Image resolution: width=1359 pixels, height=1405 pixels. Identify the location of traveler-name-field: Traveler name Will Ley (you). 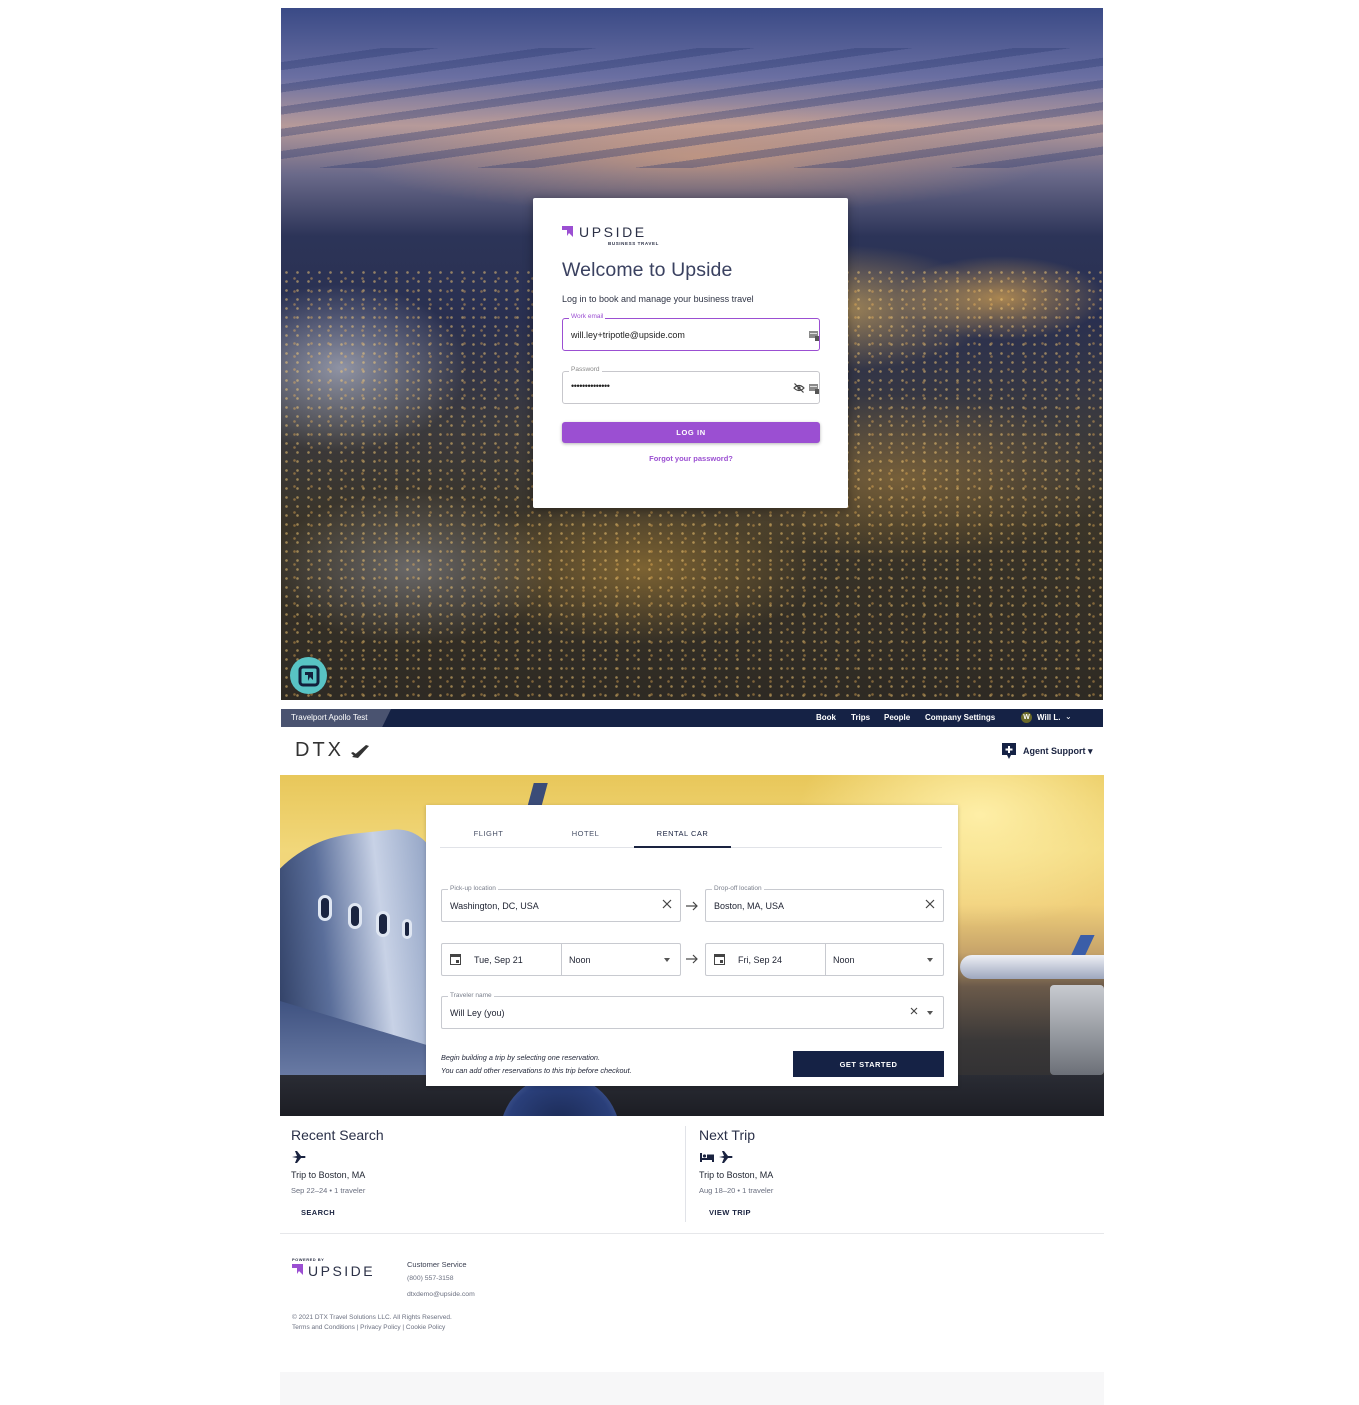
(692, 1010).